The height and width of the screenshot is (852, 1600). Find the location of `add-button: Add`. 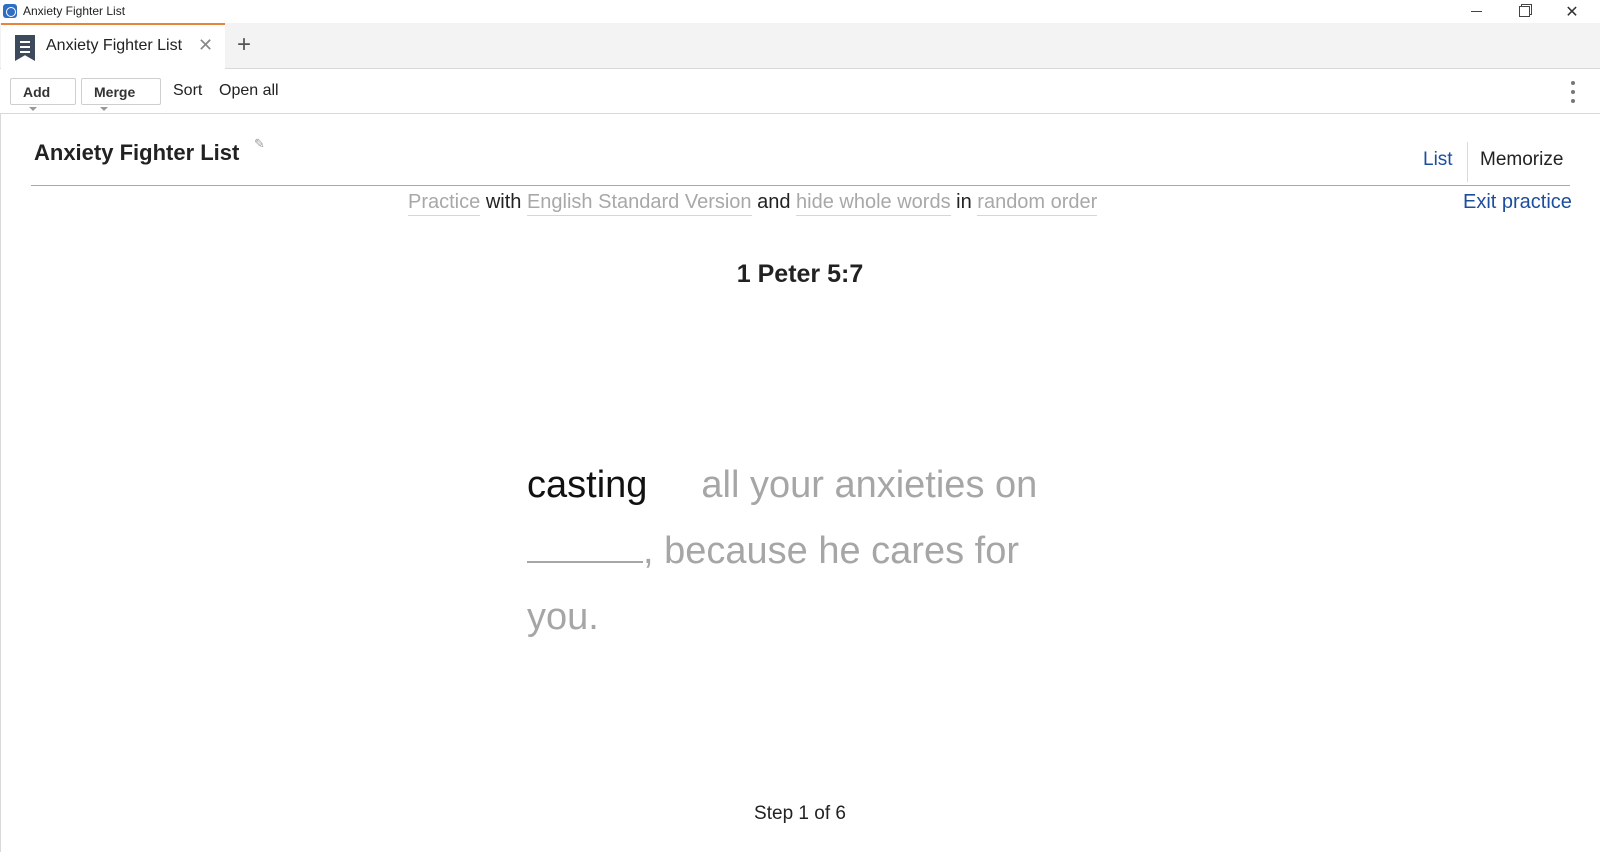

add-button: Add is located at coordinates (43, 95).